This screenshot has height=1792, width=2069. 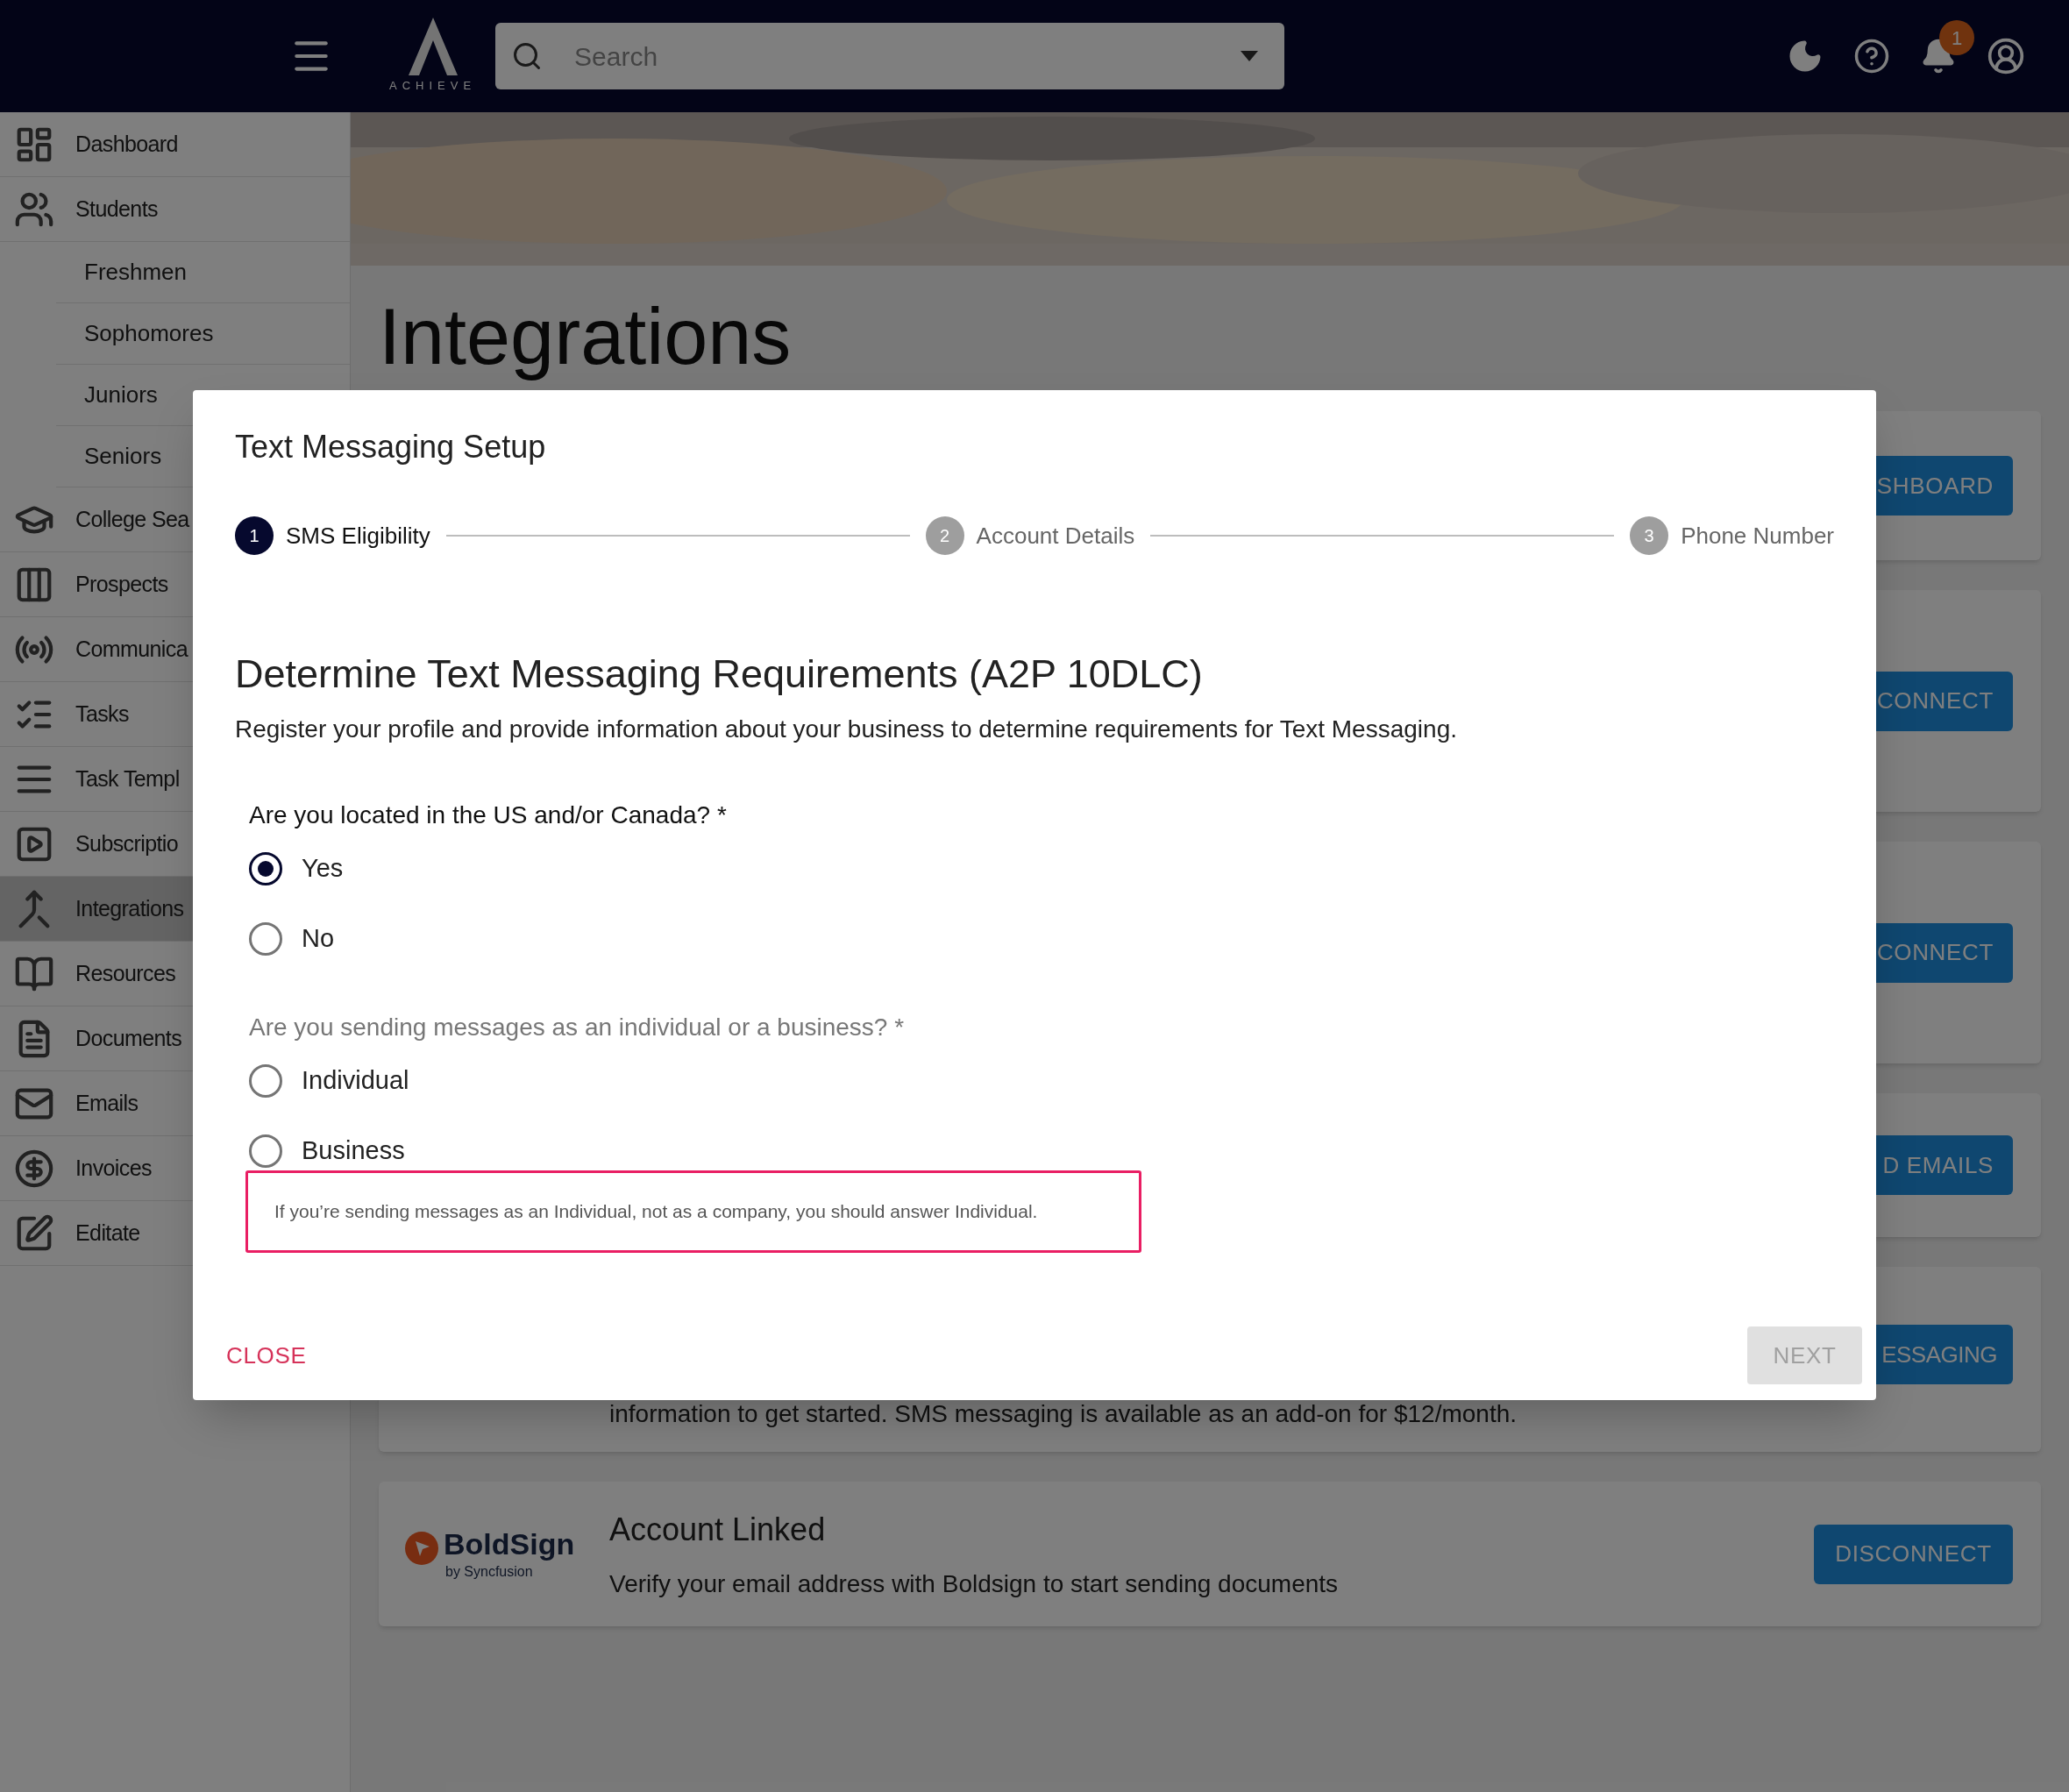 What do you see at coordinates (1757, 536) in the screenshot?
I see `step-label: Phone Number` at bounding box center [1757, 536].